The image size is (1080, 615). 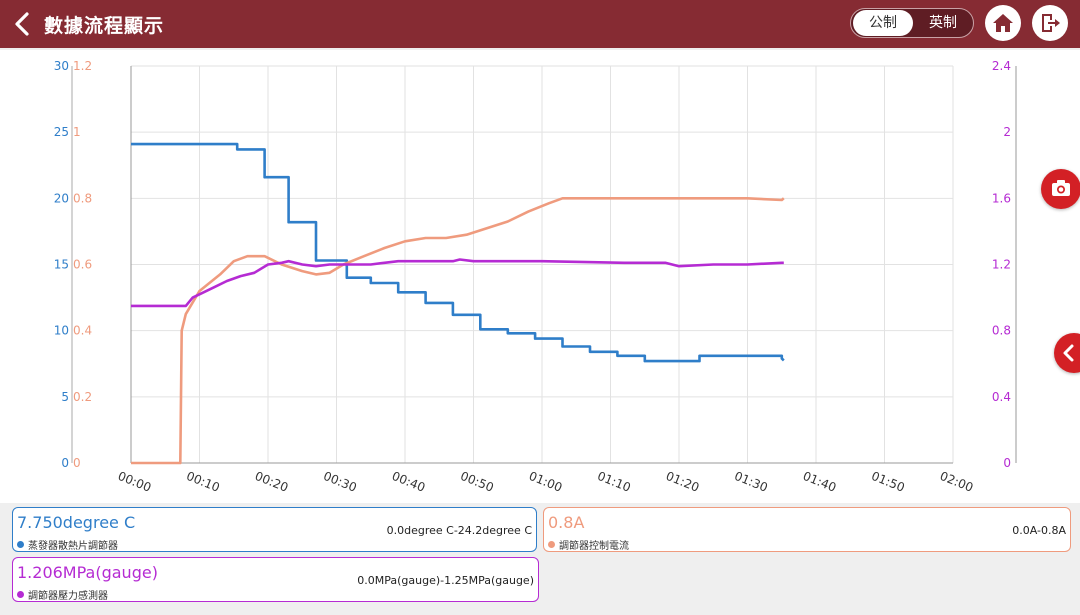 What do you see at coordinates (750, 482) in the screenshot?
I see `x-tick-label: 01:30` at bounding box center [750, 482].